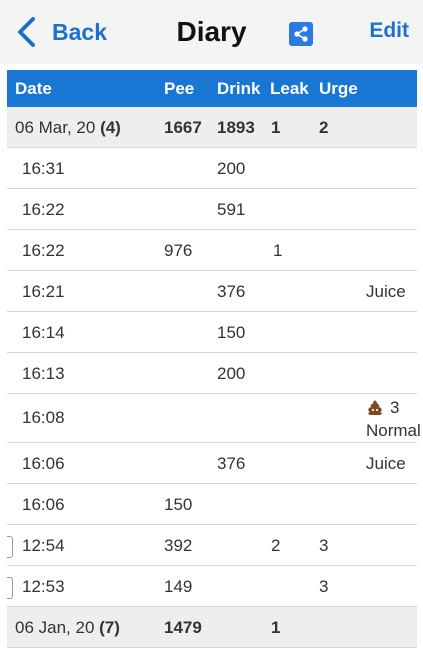 This screenshot has height=655, width=423. What do you see at coordinates (231, 332) in the screenshot?
I see `entry-drink: 150` at bounding box center [231, 332].